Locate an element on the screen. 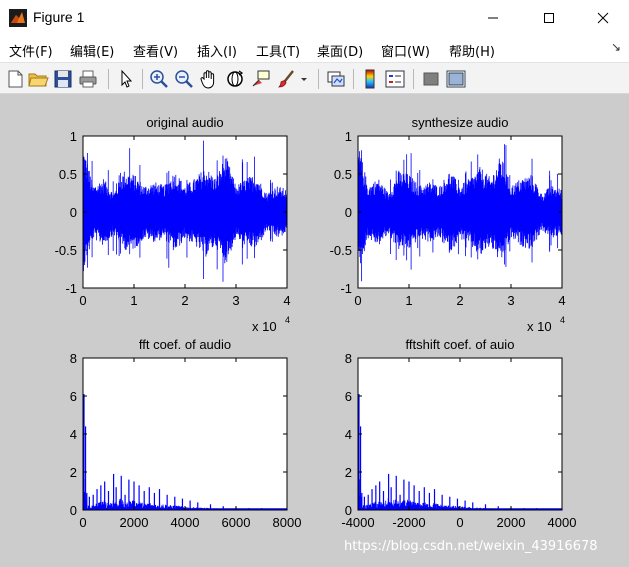  print-button is located at coordinates (88, 79).